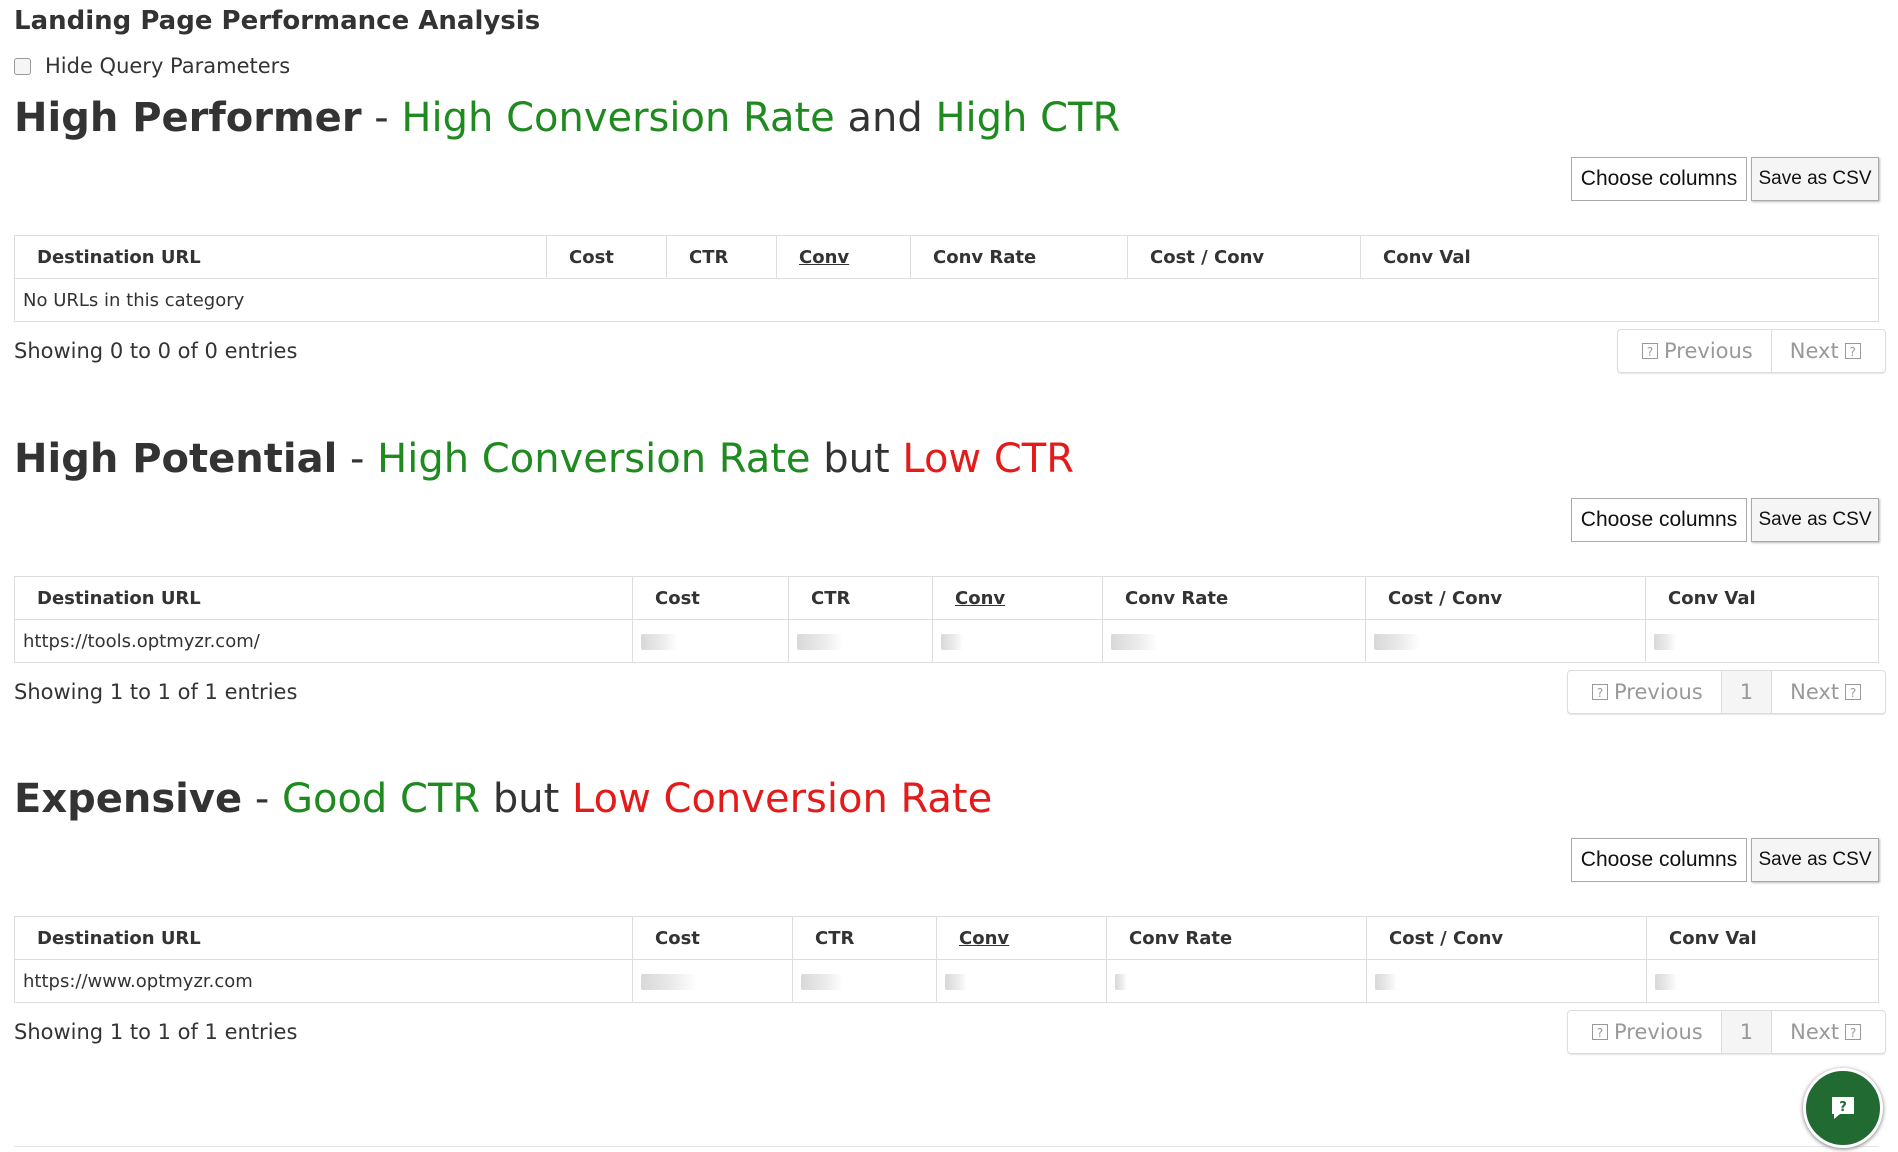  Describe the element at coordinates (1028, 118) in the screenshot. I see `title-part2: High CTR` at that location.